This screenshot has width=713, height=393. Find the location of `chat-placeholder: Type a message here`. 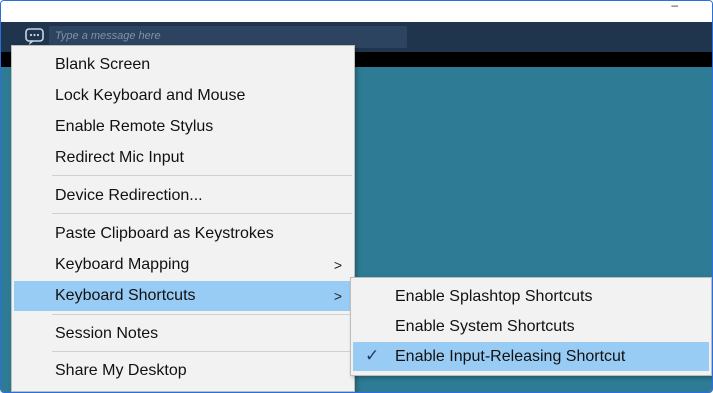

chat-placeholder: Type a message here is located at coordinates (108, 36).